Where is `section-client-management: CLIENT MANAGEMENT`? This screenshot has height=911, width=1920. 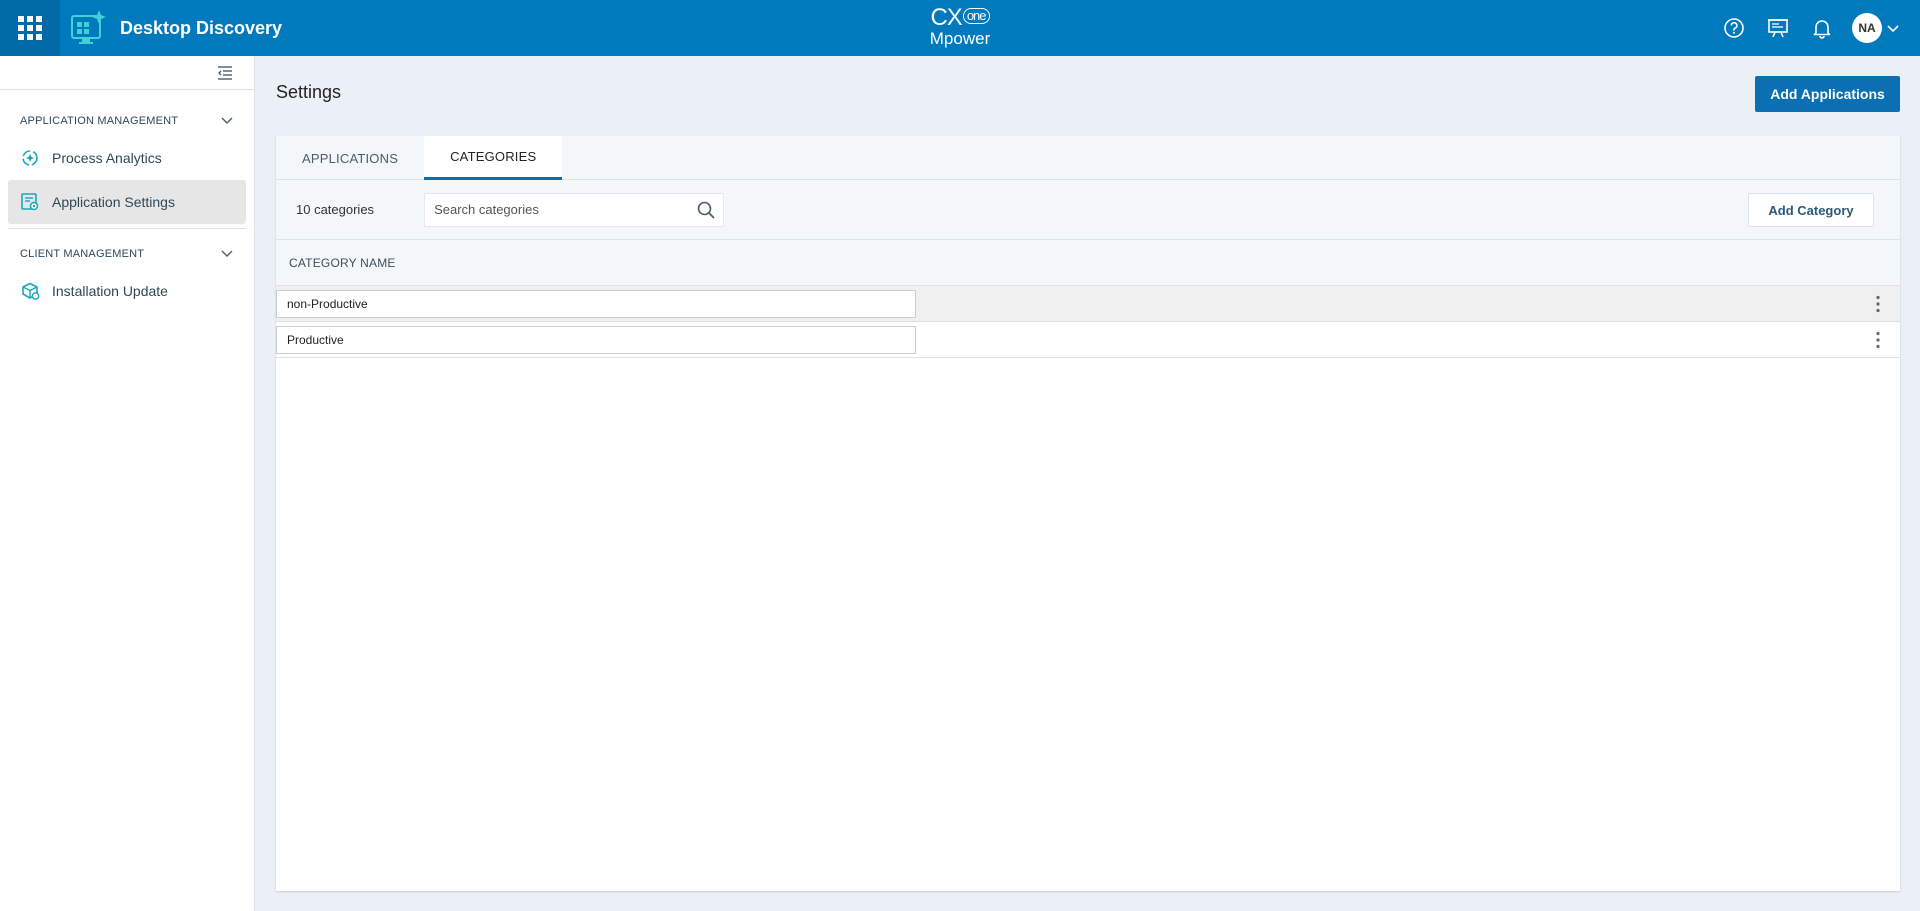
section-client-management: CLIENT MANAGEMENT is located at coordinates (127, 254).